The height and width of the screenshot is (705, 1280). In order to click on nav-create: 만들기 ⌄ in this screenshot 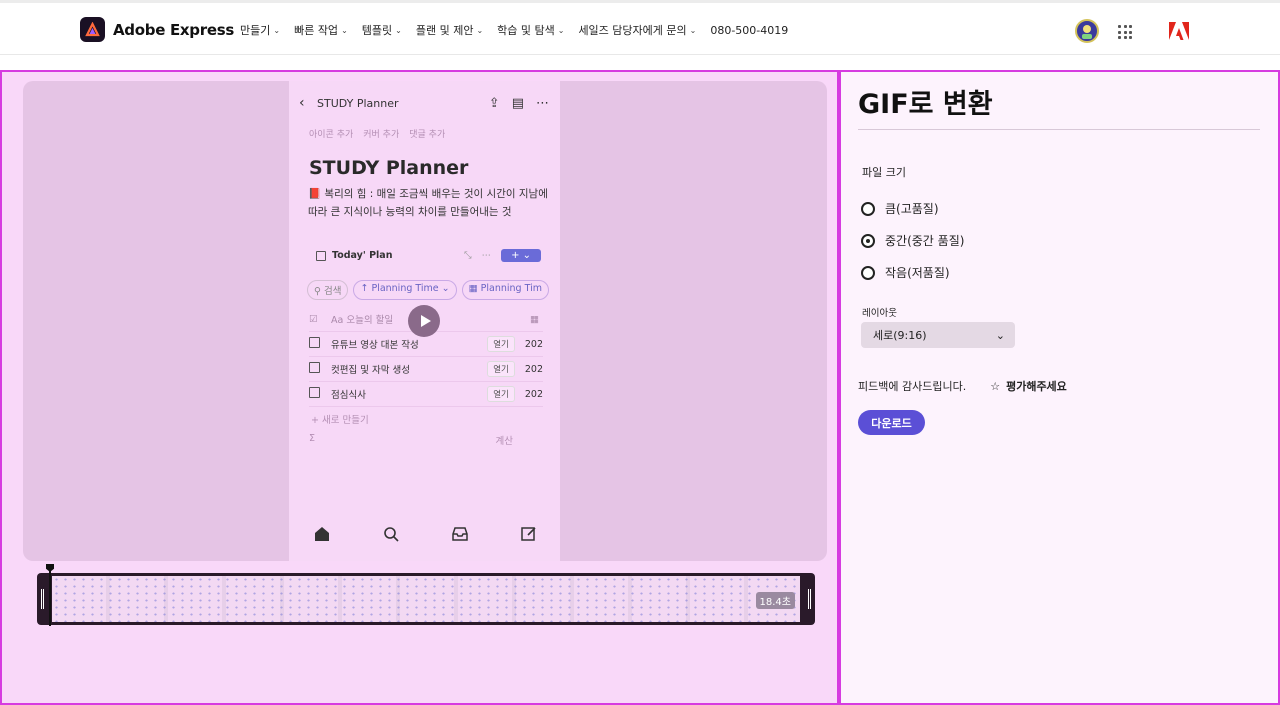, I will do `click(260, 30)`.